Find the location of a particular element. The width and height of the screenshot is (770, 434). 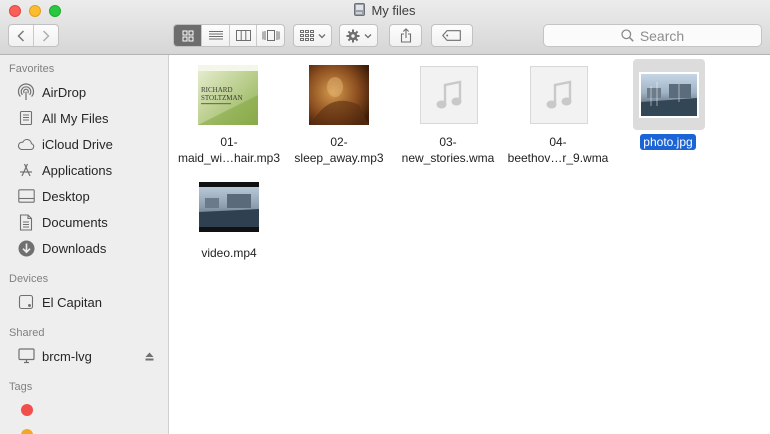

album-artist-line2: STOLTZMAN is located at coordinates (222, 98).